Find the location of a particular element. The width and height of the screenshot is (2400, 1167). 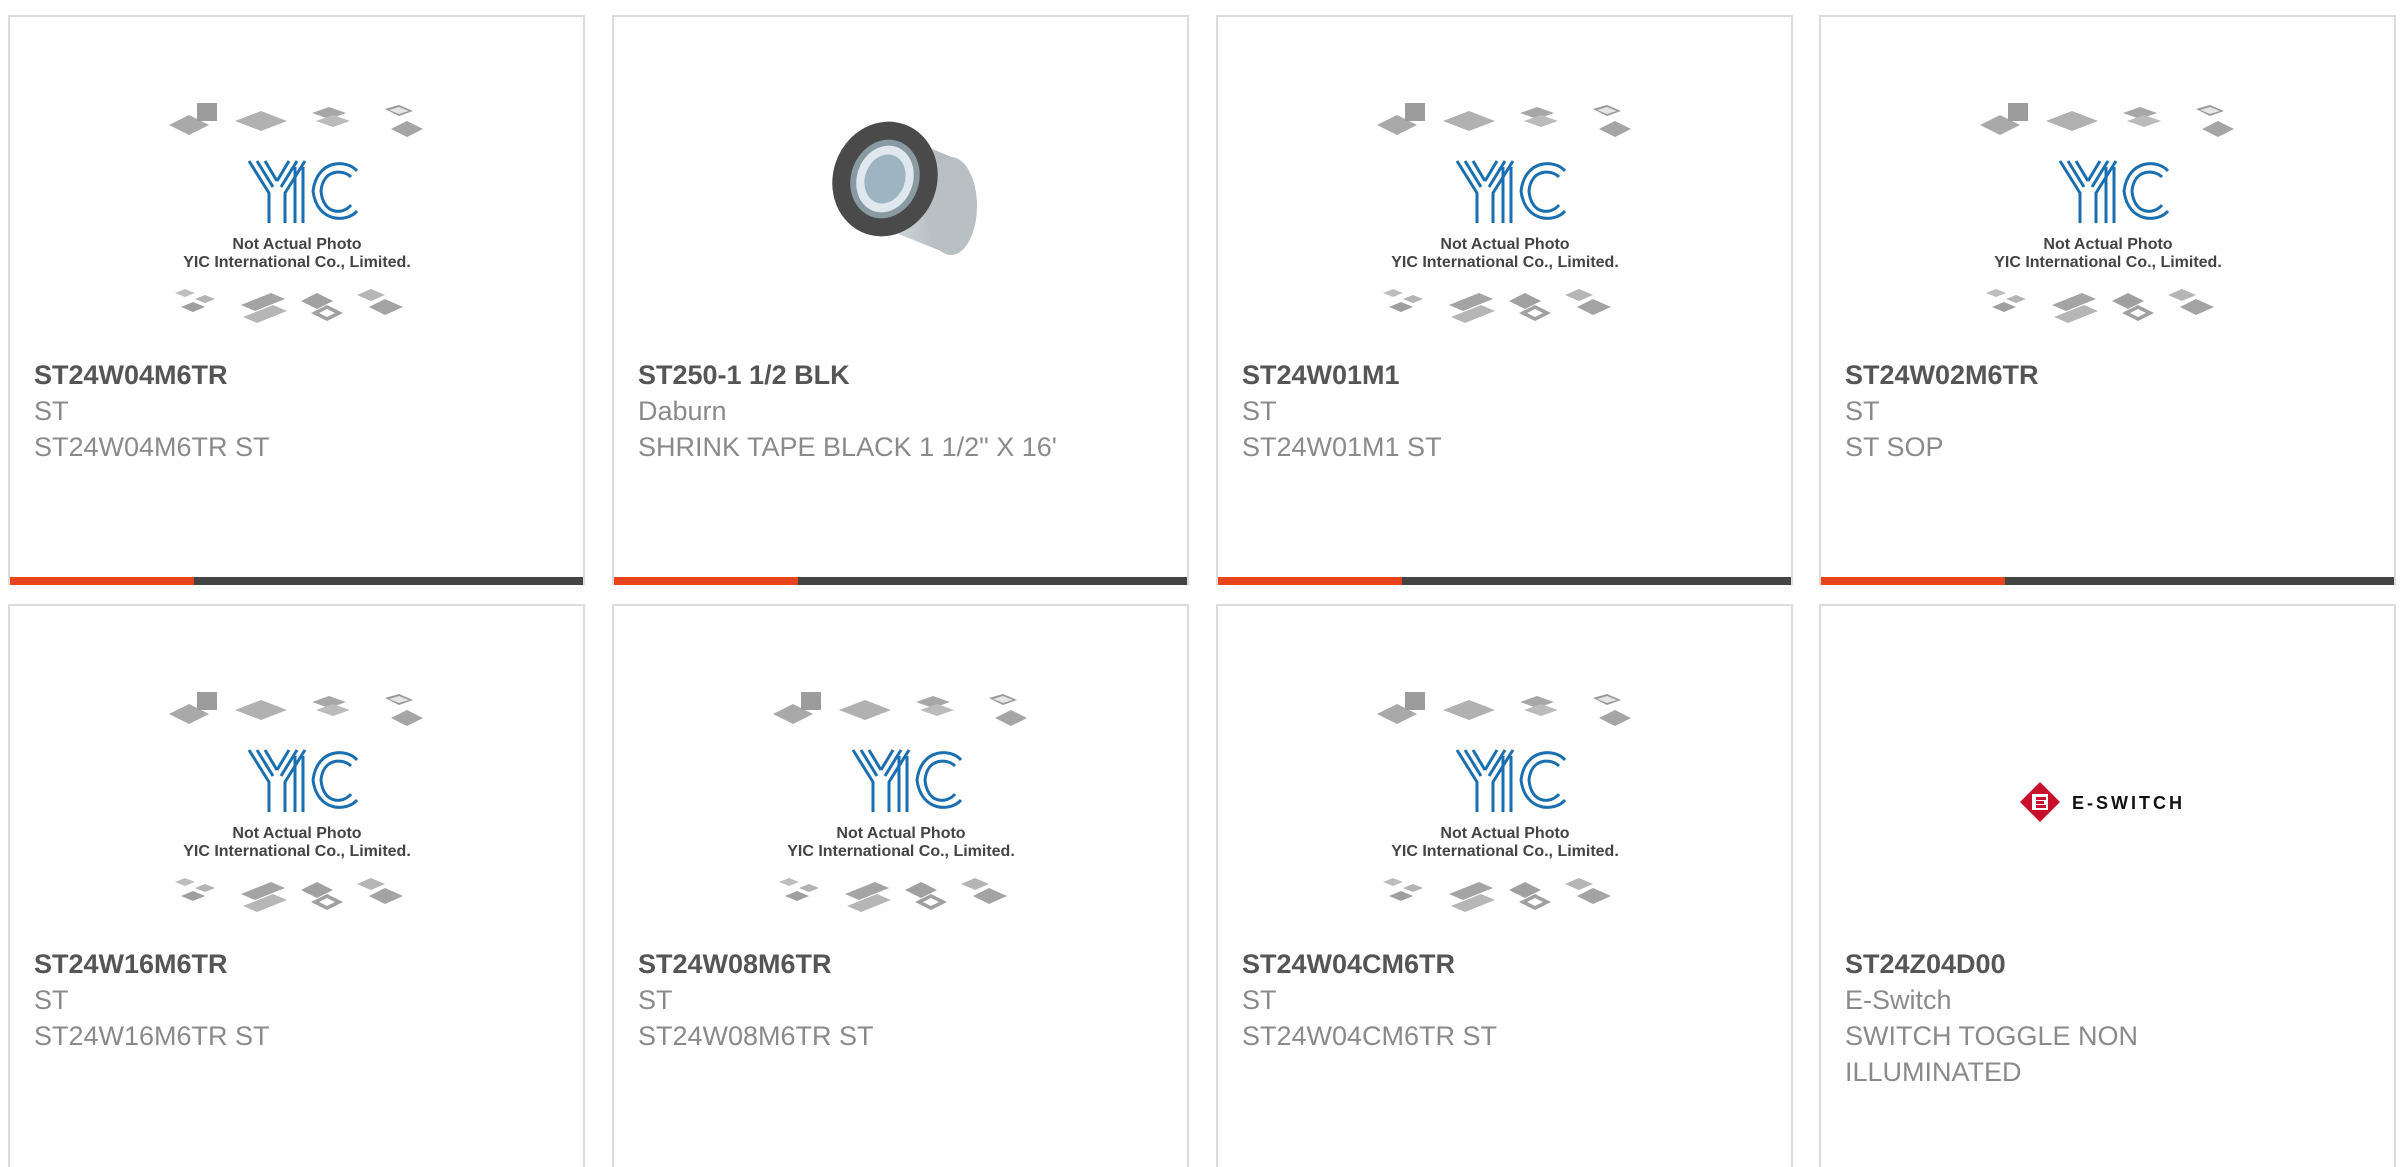

product-manufacturer: E-Switch is located at coordinates (1898, 1000).